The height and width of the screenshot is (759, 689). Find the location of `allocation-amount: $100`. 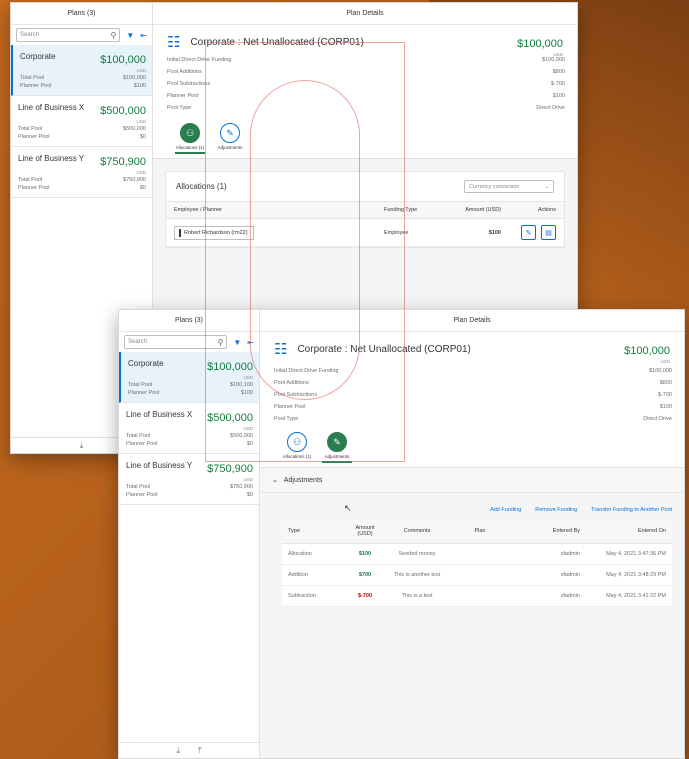

allocation-amount: $100 is located at coordinates (494, 232).